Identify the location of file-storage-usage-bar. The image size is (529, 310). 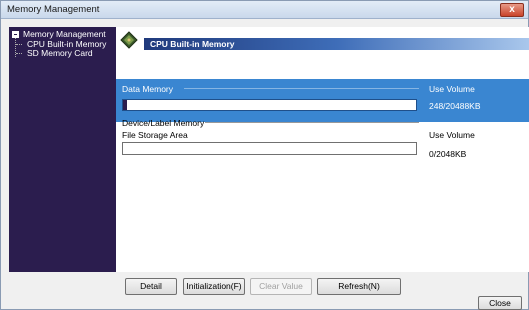
(269, 148).